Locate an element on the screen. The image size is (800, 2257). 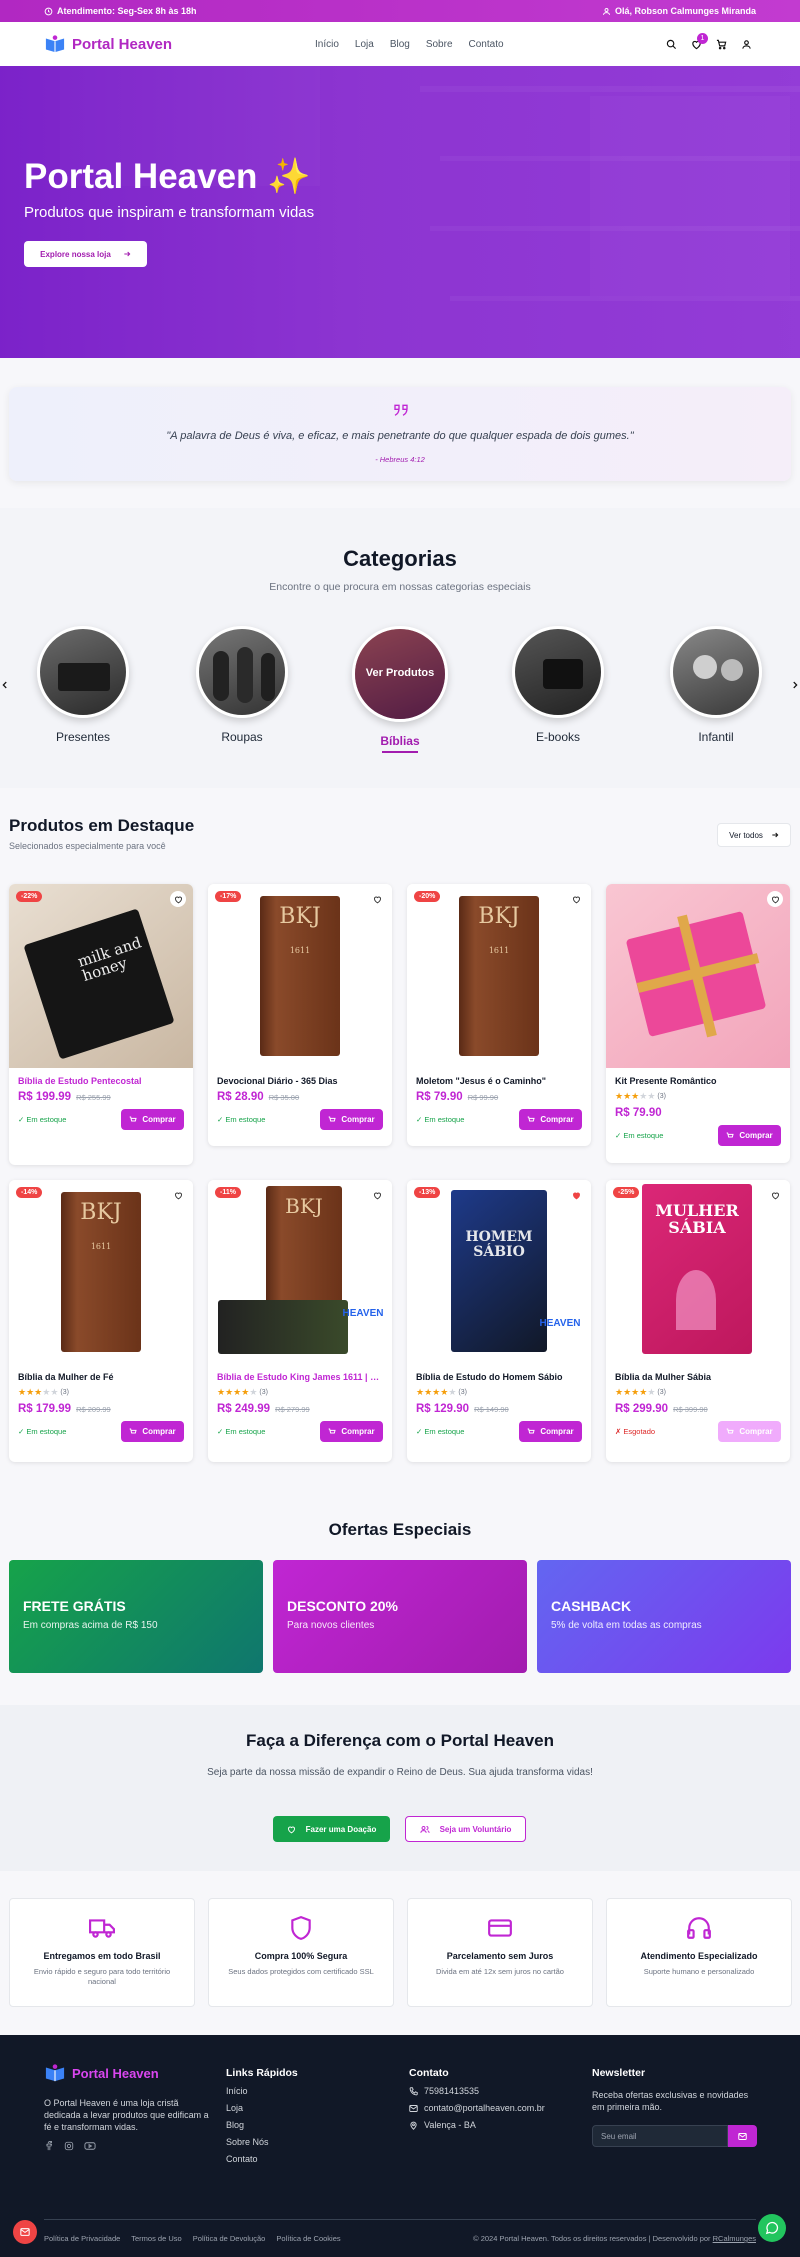
product-name: Devocional Diário - 365 Dias is located at coordinates (300, 1081).